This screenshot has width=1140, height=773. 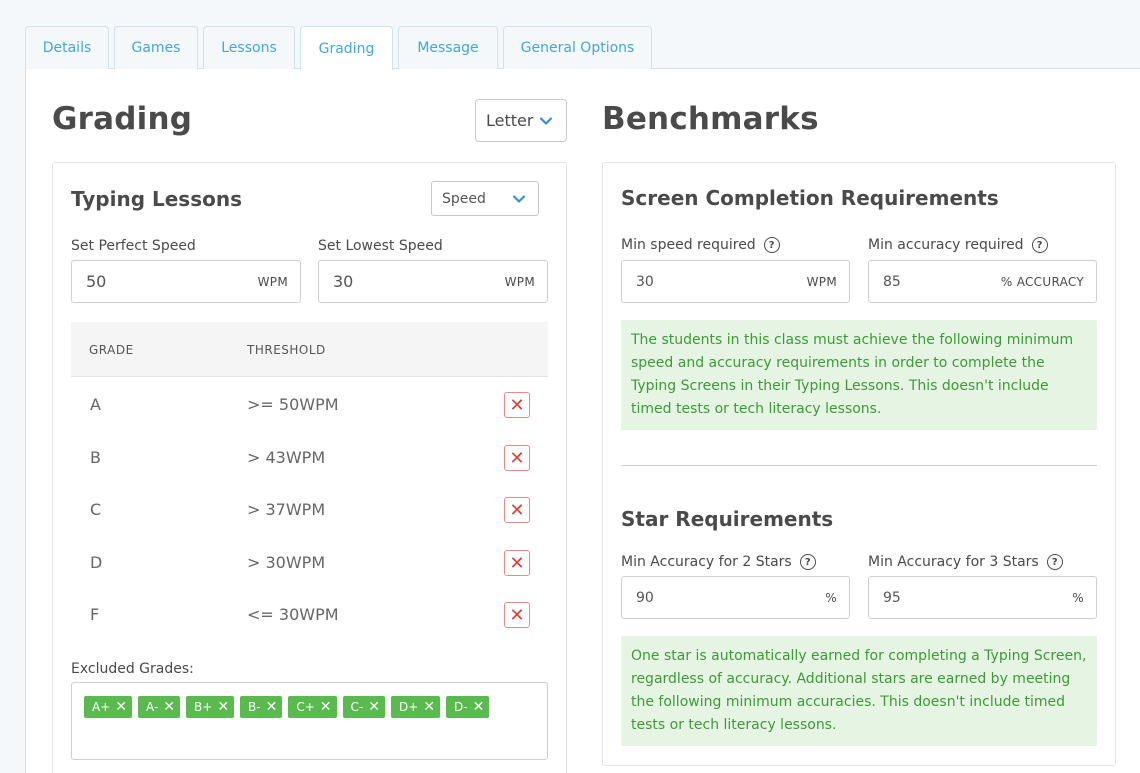 What do you see at coordinates (111, 350) in the screenshot?
I see `grade-column-header: GRADE` at bounding box center [111, 350].